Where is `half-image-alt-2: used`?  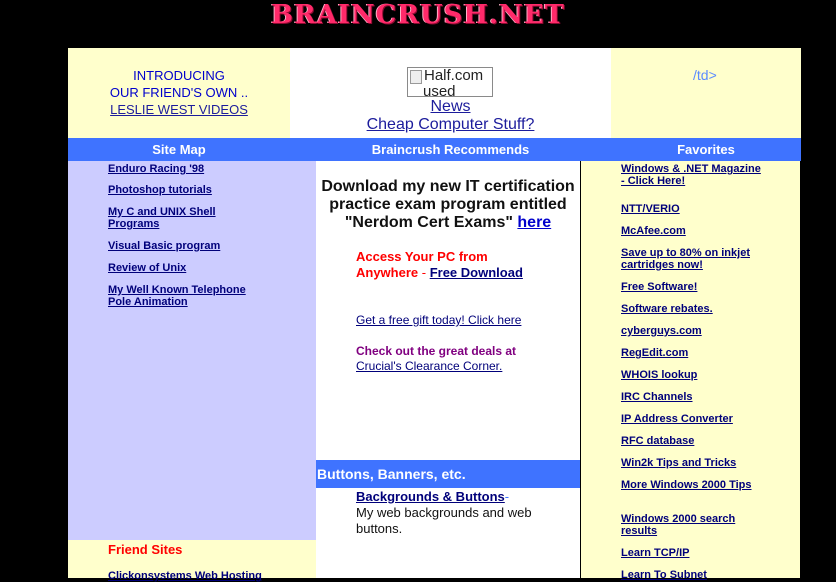 half-image-alt-2: used is located at coordinates (439, 90).